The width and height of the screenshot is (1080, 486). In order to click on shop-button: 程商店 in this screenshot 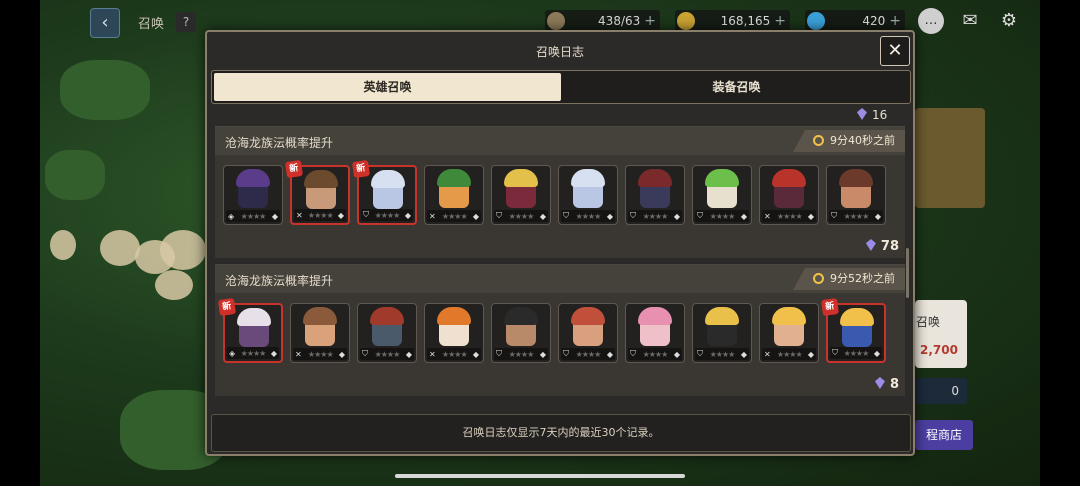, I will do `click(944, 435)`.